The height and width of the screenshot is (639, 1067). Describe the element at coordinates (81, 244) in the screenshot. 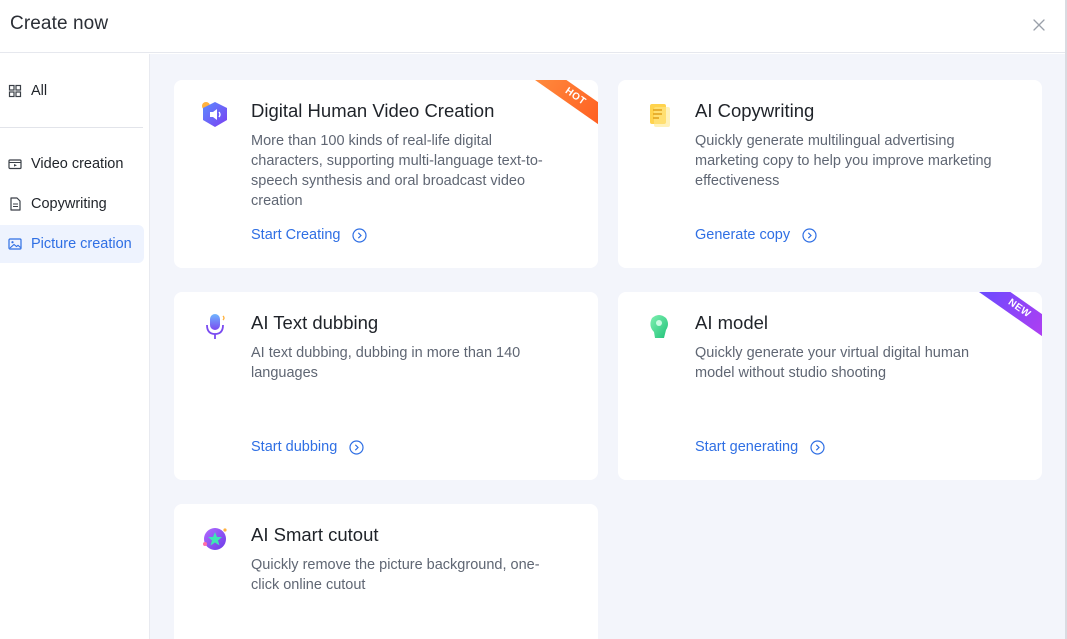

I see `sidebar-item-label: Picture creation` at that location.